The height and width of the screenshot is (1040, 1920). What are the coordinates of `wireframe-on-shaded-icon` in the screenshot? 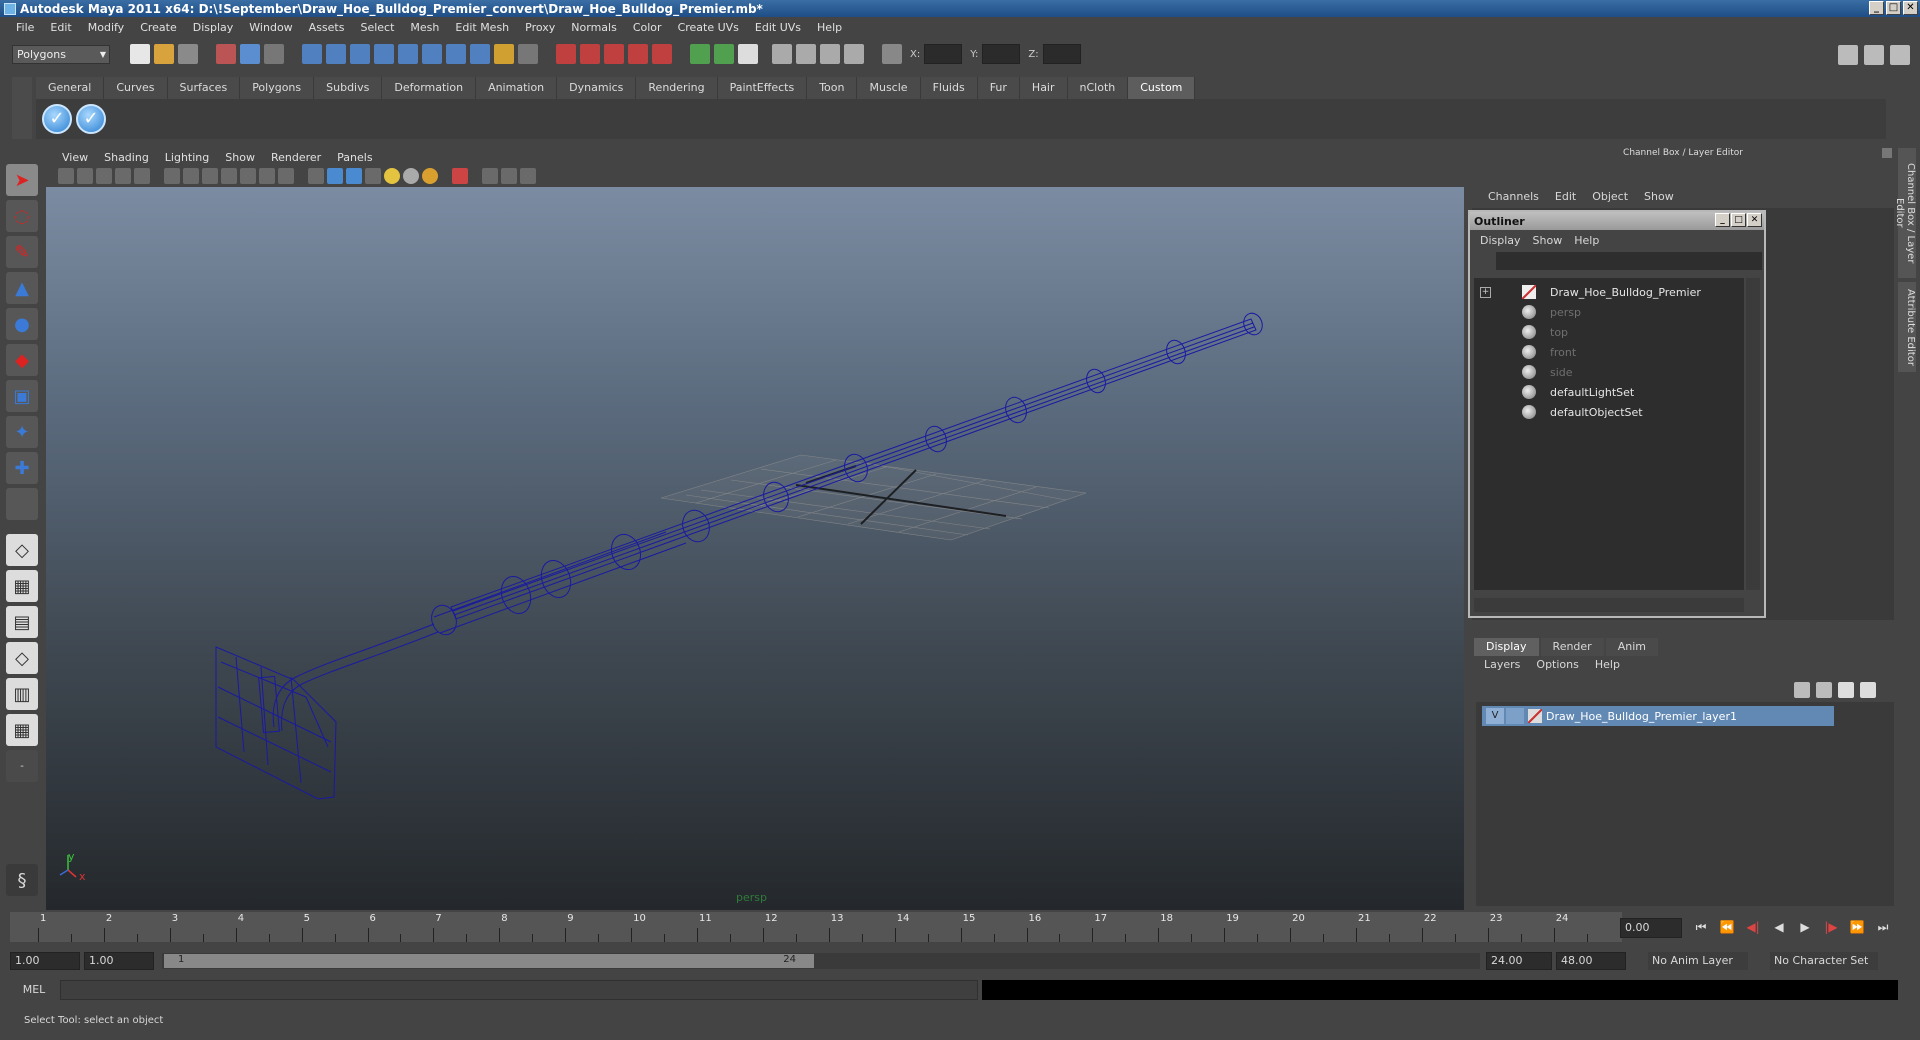 It's located at (354, 176).